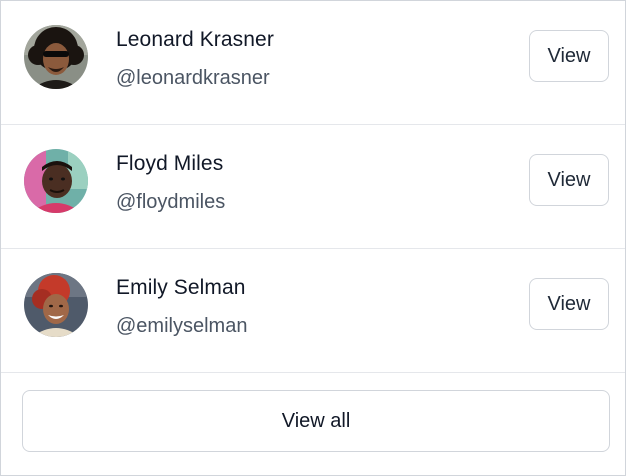 This screenshot has height=476, width=626. Describe the element at coordinates (193, 78) in the screenshot. I see `person-handle: @leonardkrasner` at that location.